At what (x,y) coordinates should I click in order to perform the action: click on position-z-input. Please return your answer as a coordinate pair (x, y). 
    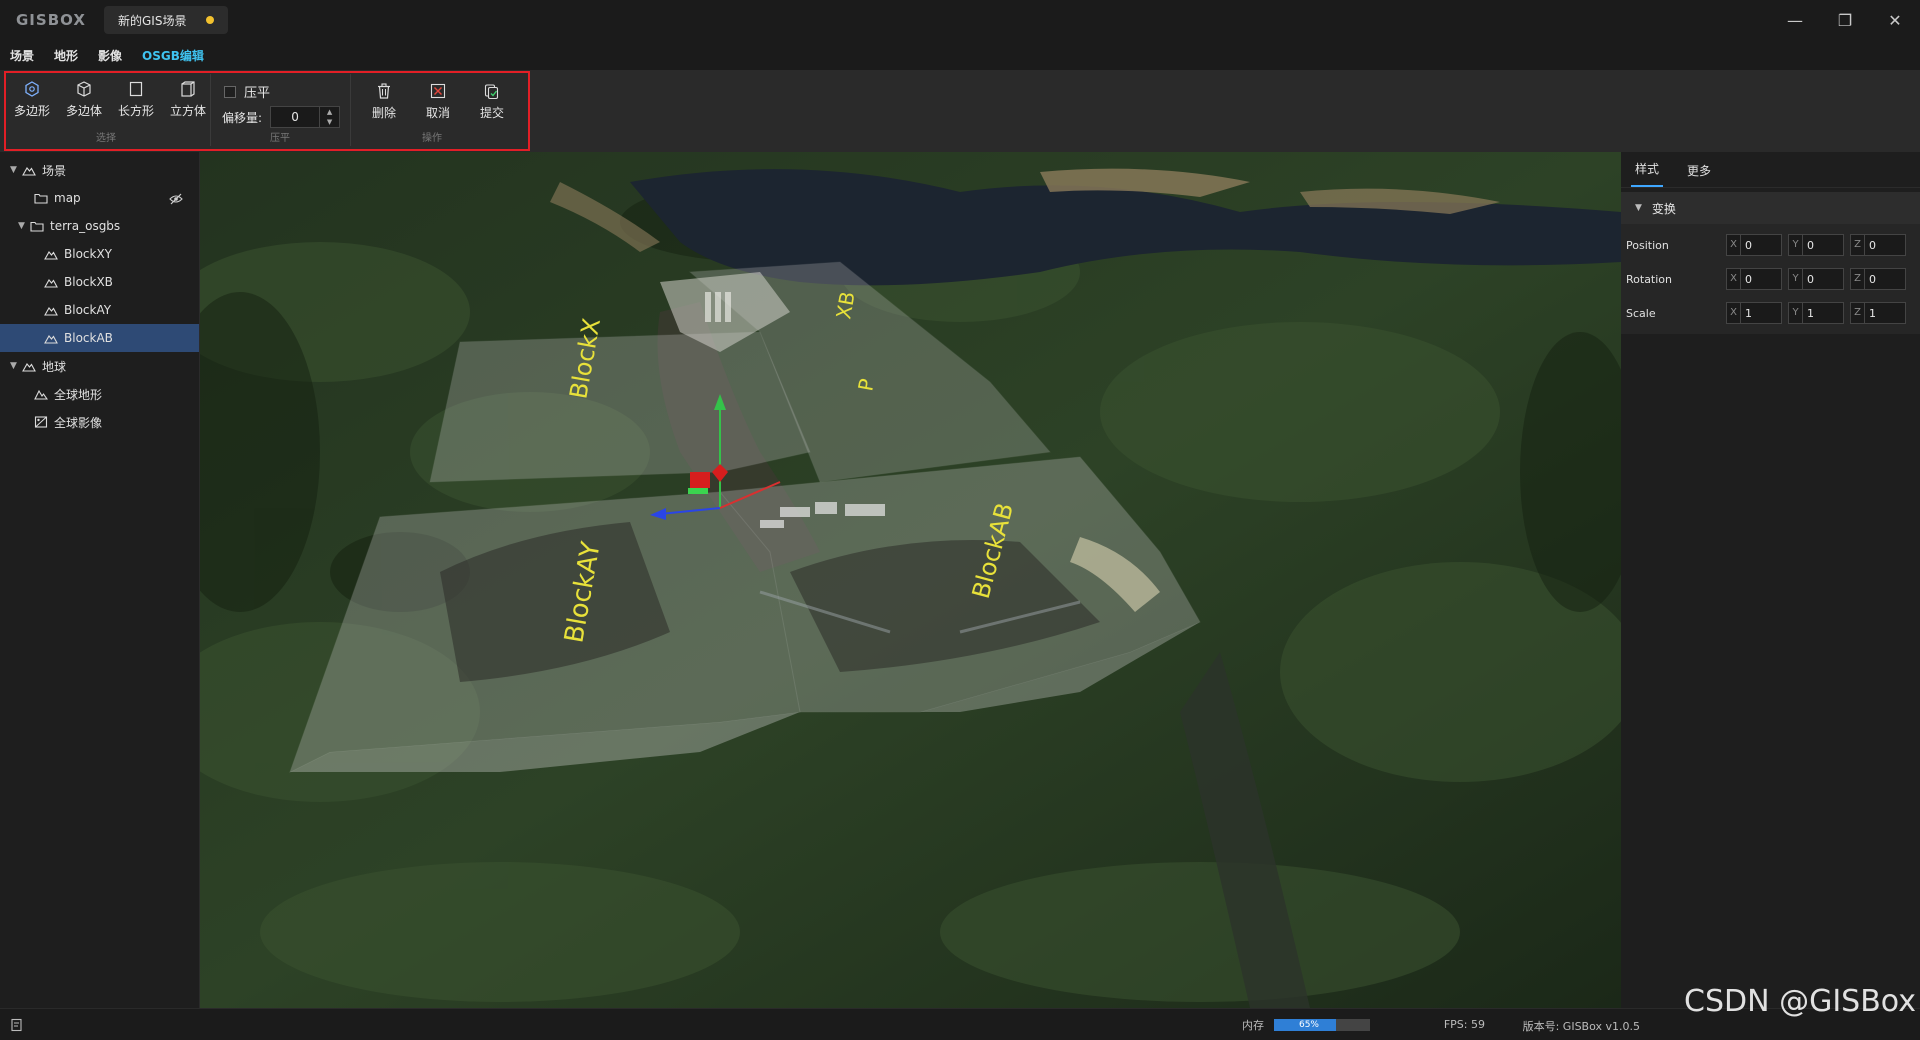
    Looking at the image, I should click on (1885, 245).